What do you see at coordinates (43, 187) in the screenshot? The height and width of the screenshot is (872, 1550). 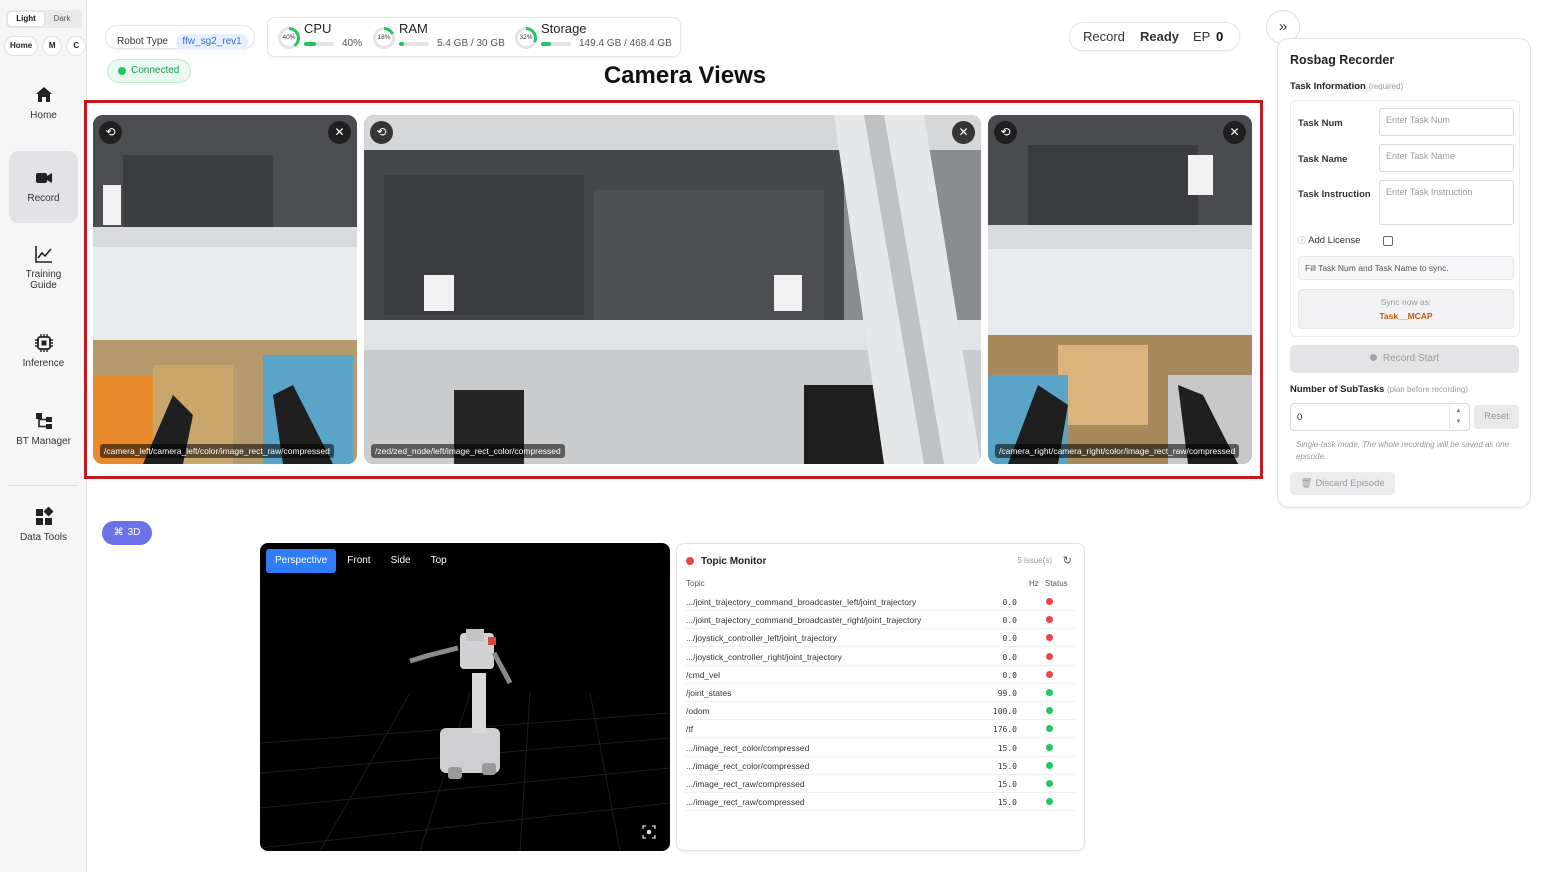 I see `sidebar-item-record: Record` at bounding box center [43, 187].